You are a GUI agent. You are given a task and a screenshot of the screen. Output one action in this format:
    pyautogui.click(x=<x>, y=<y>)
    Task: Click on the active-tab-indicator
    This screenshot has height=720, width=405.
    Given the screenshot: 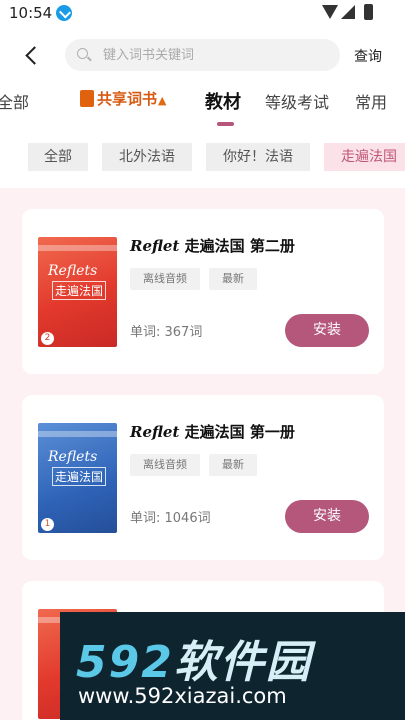 What is the action you would take?
    pyautogui.click(x=225, y=124)
    